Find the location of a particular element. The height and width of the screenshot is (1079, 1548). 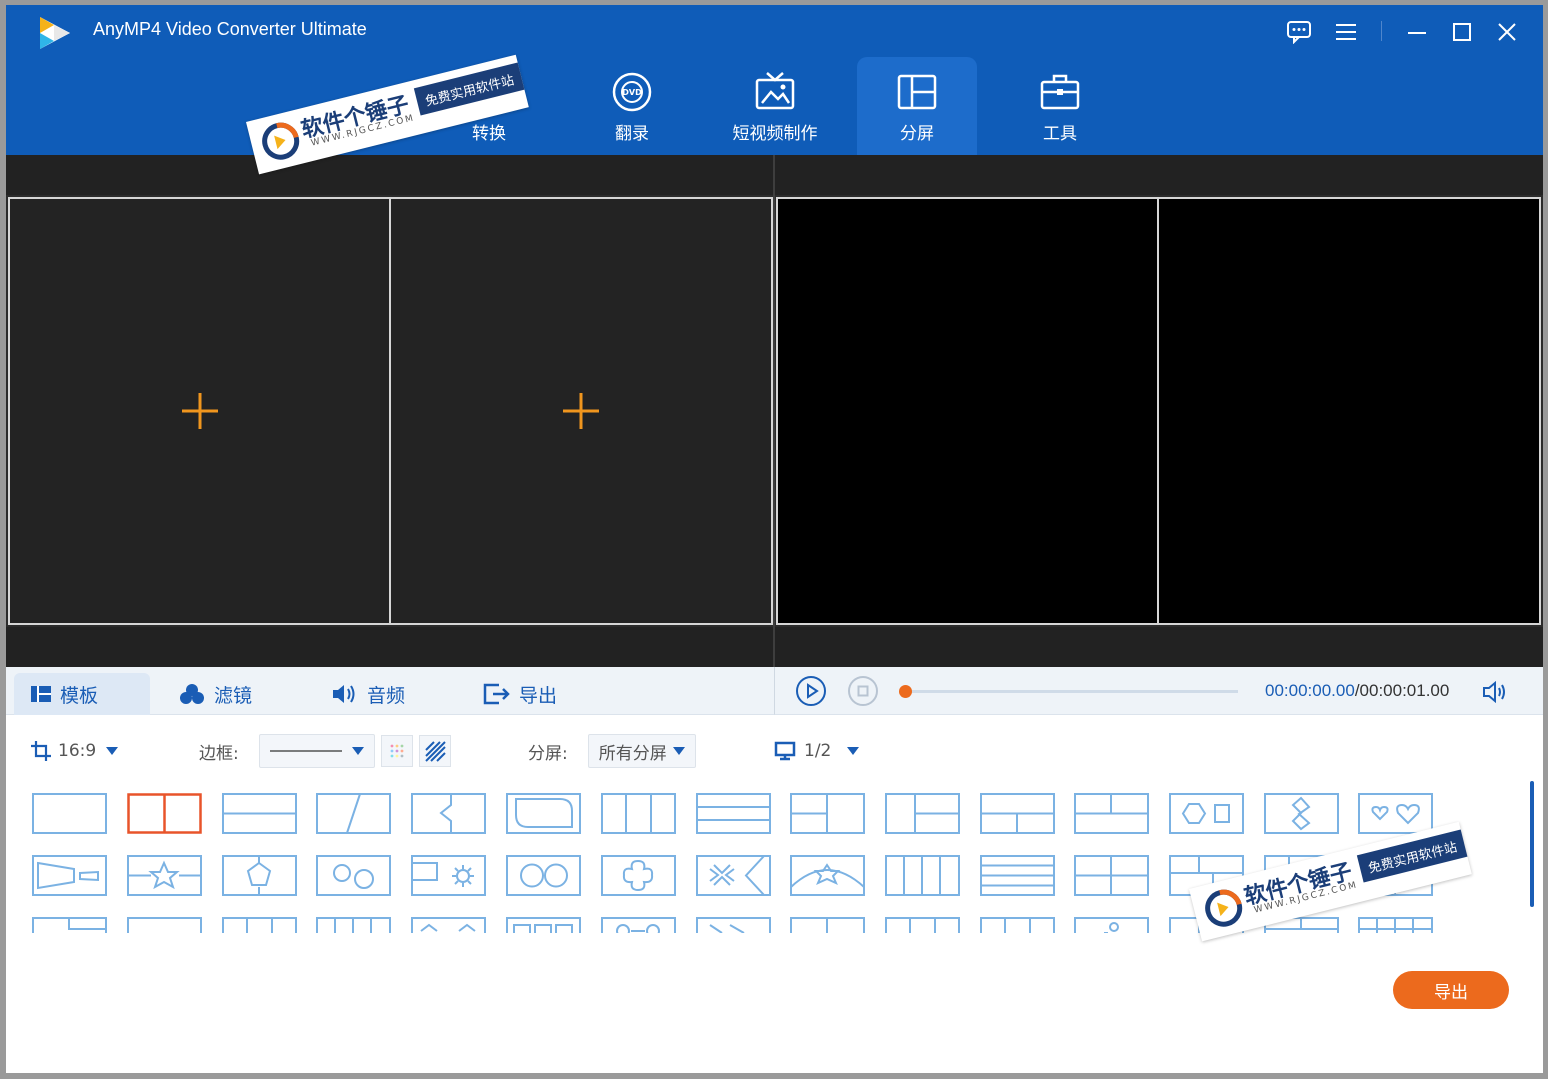

template-two-vertical is located at coordinates (164, 813).